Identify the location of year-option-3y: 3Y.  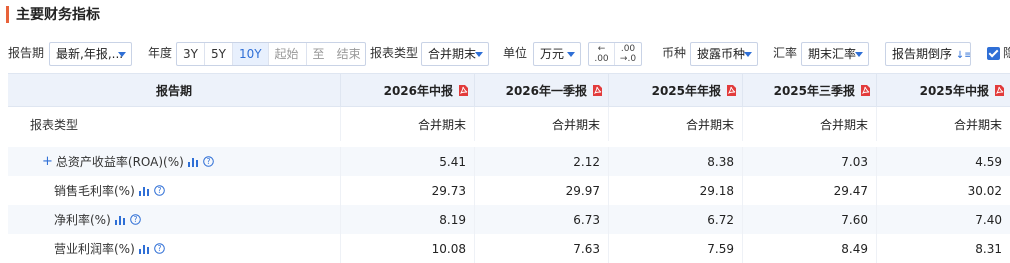
(191, 54).